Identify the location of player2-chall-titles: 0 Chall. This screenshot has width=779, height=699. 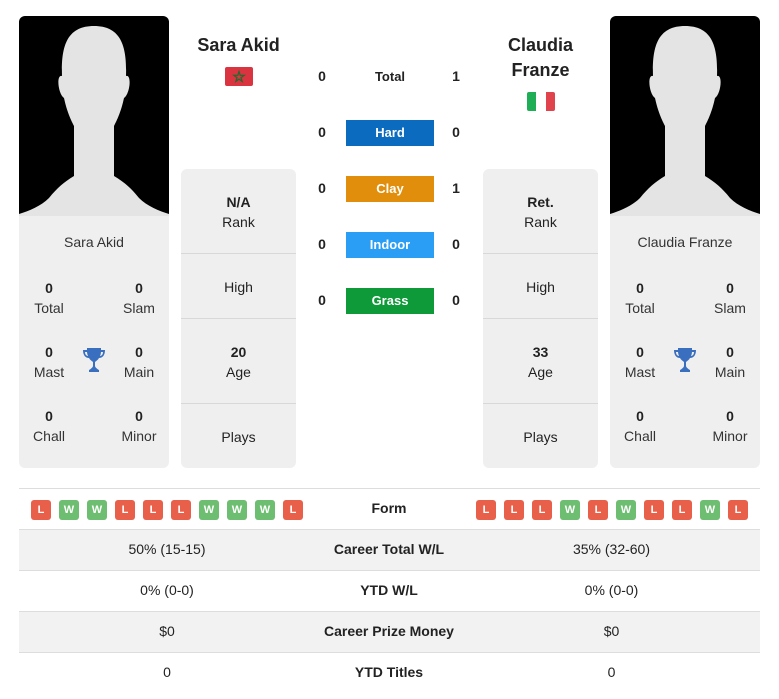
(640, 426).